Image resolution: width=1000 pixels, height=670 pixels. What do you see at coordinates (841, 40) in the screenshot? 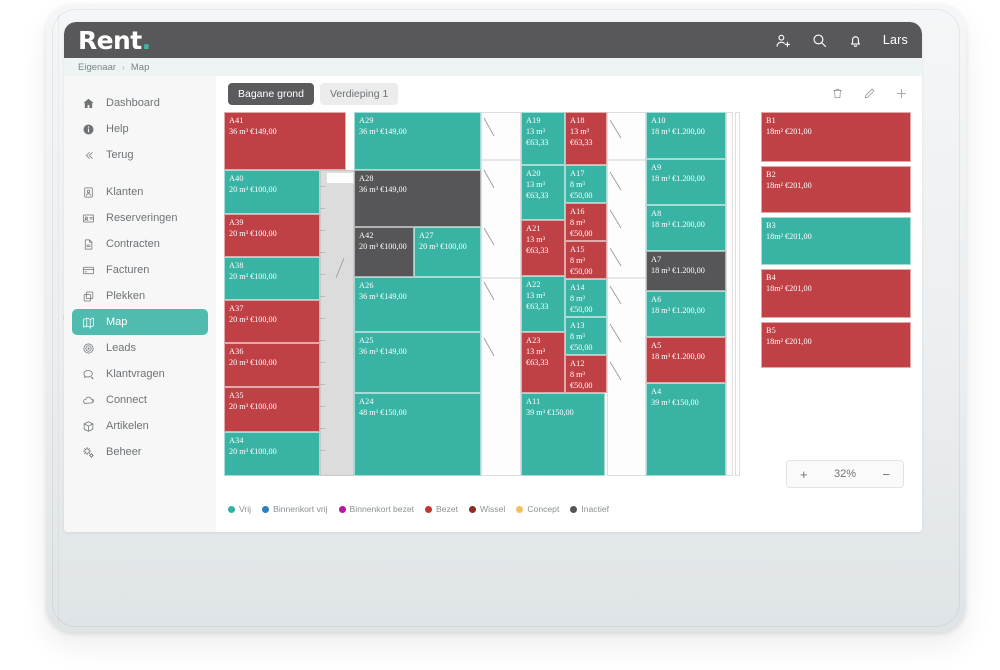
I see `top-bar-actions: Lars` at bounding box center [841, 40].